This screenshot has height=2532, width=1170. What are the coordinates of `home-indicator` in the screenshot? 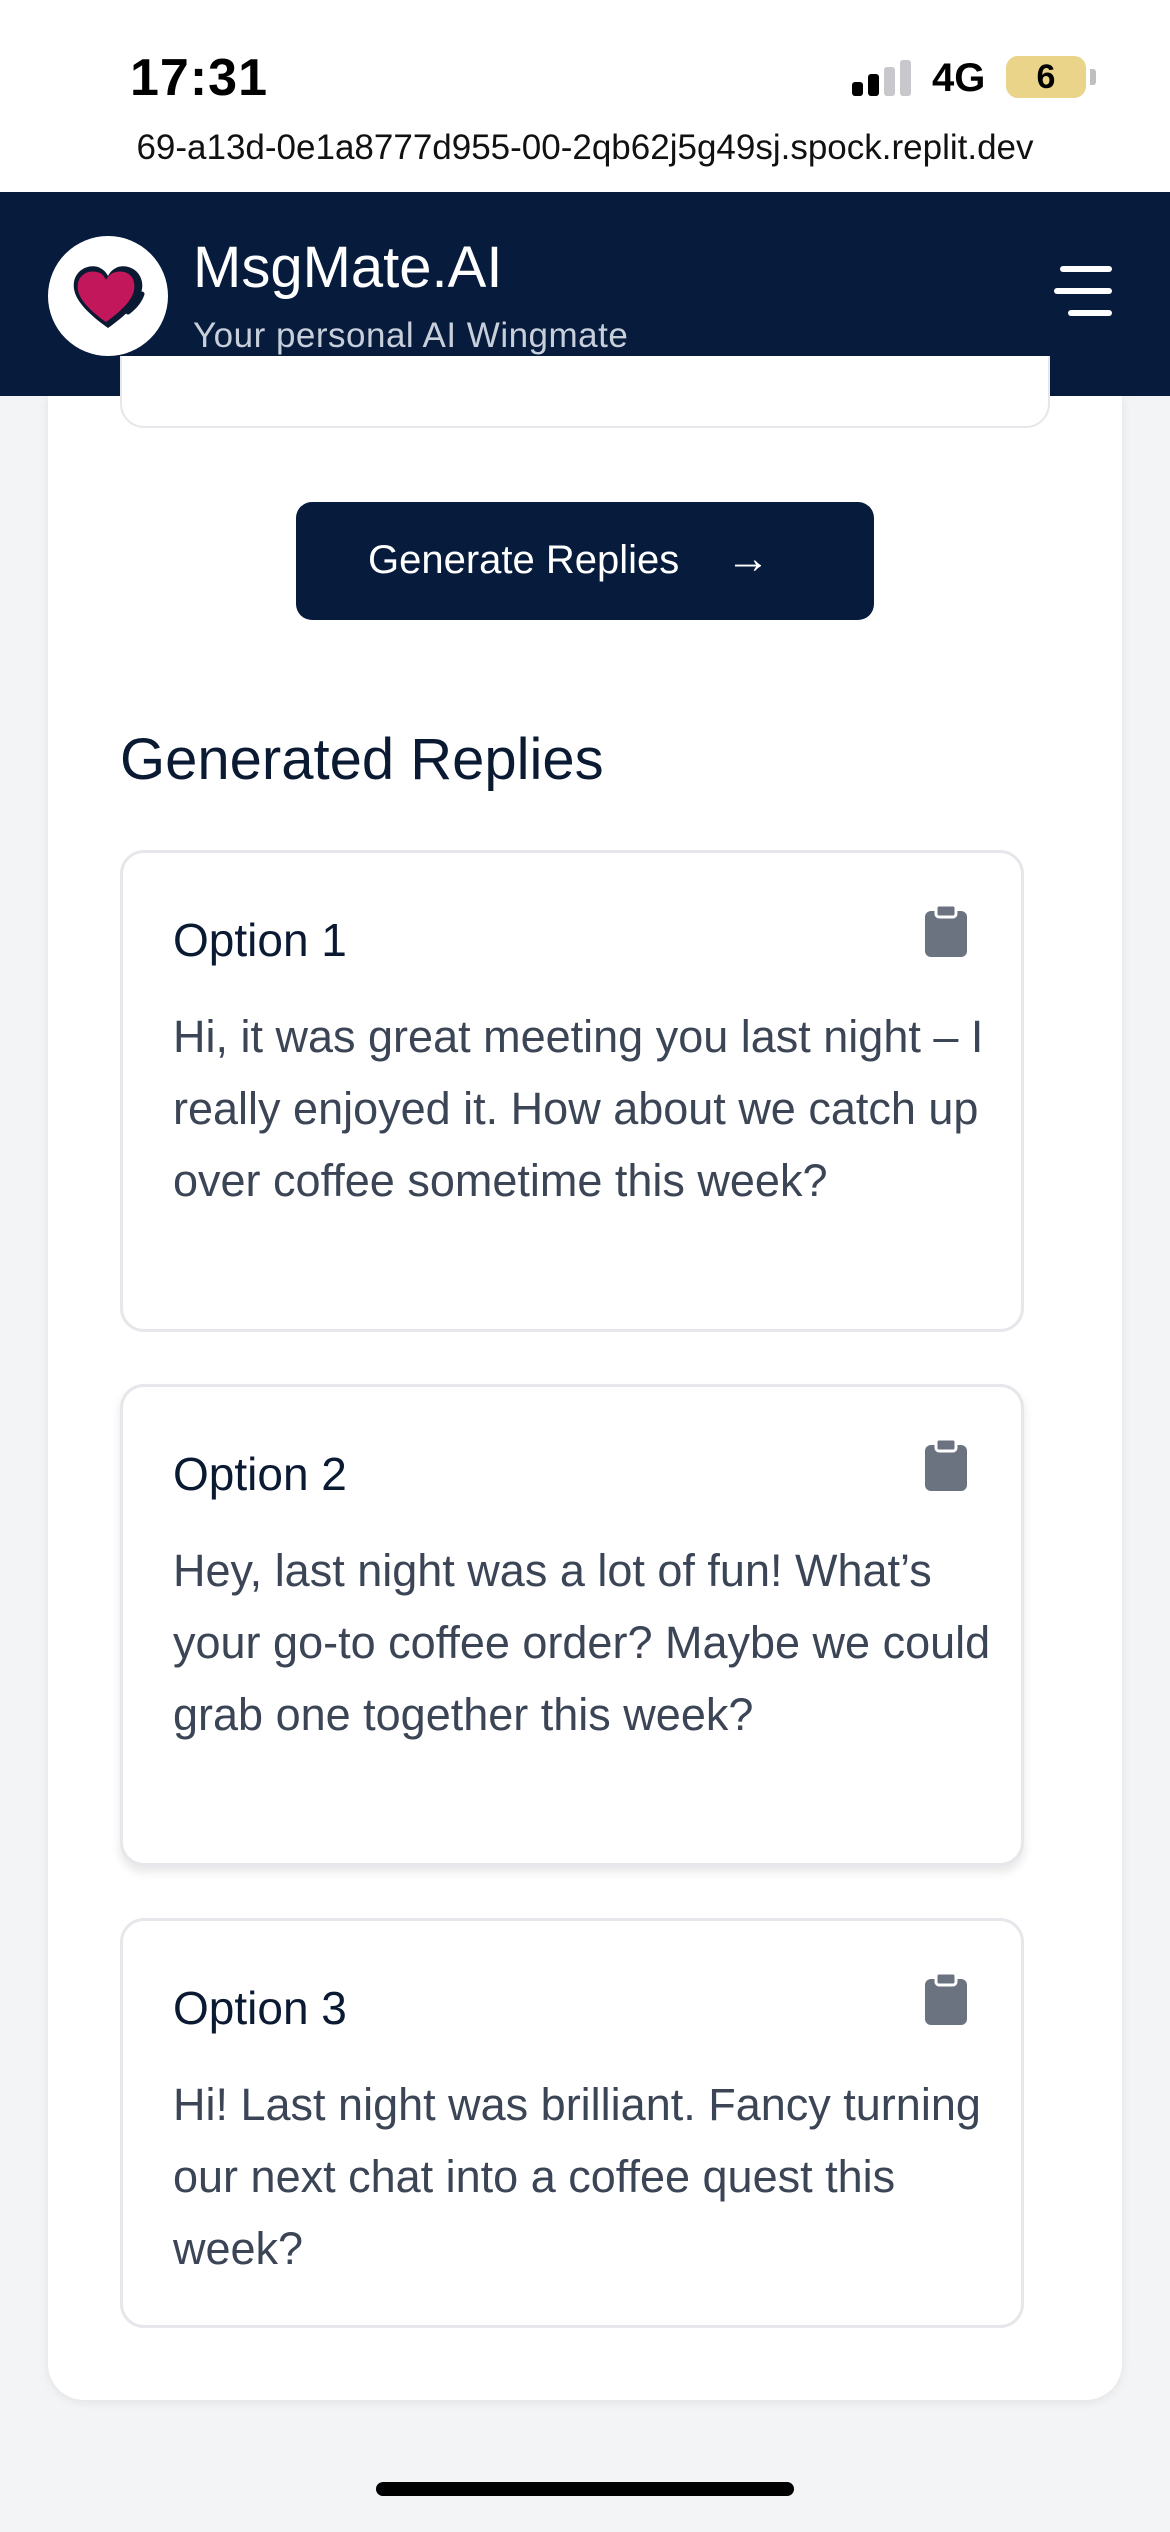 It's located at (585, 2489).